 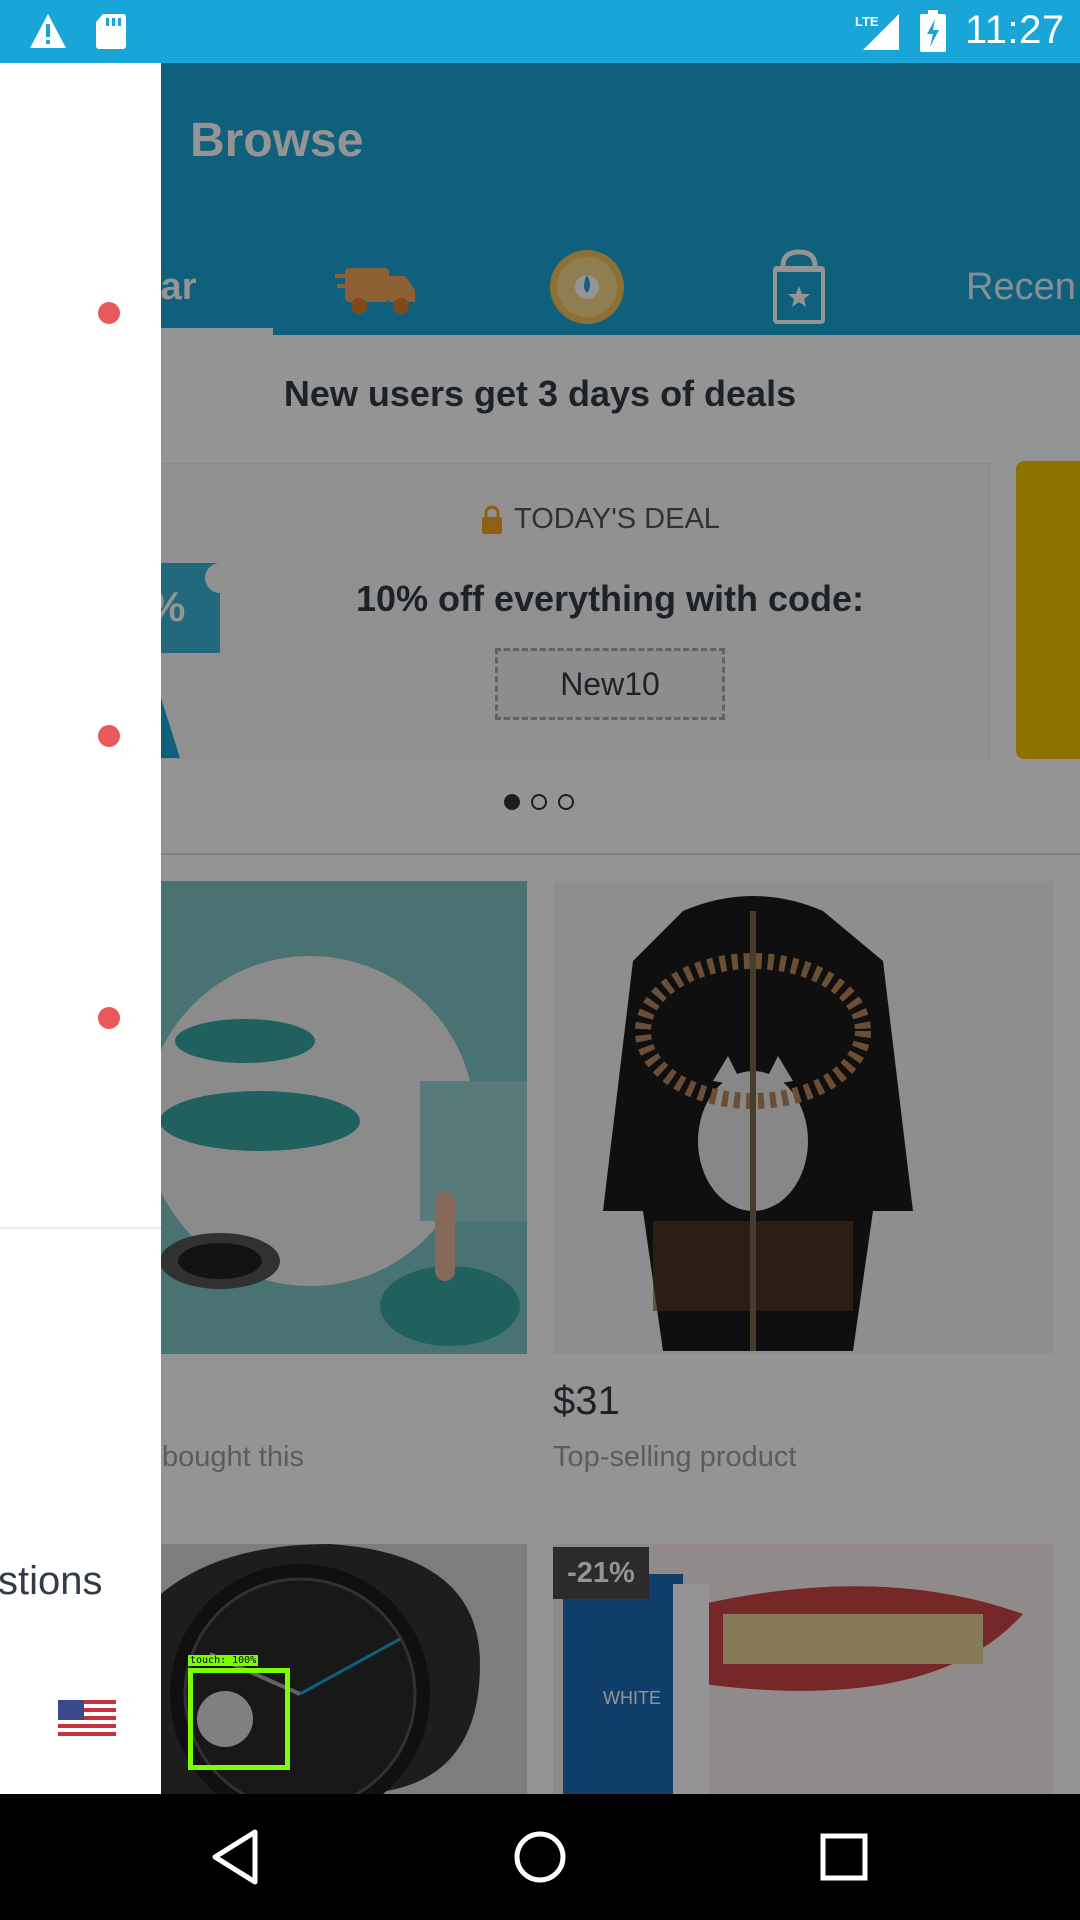 What do you see at coordinates (236, 1857) in the screenshot?
I see `back-icon` at bounding box center [236, 1857].